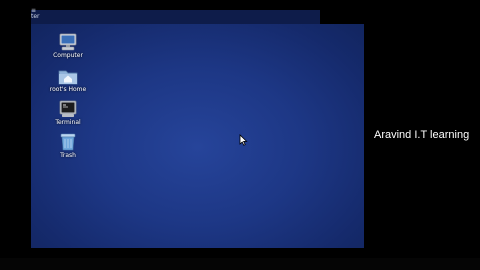 Image resolution: width=480 pixels, height=270 pixels. What do you see at coordinates (68, 89) in the screenshot?
I see `icon-label-home: root's Home` at bounding box center [68, 89].